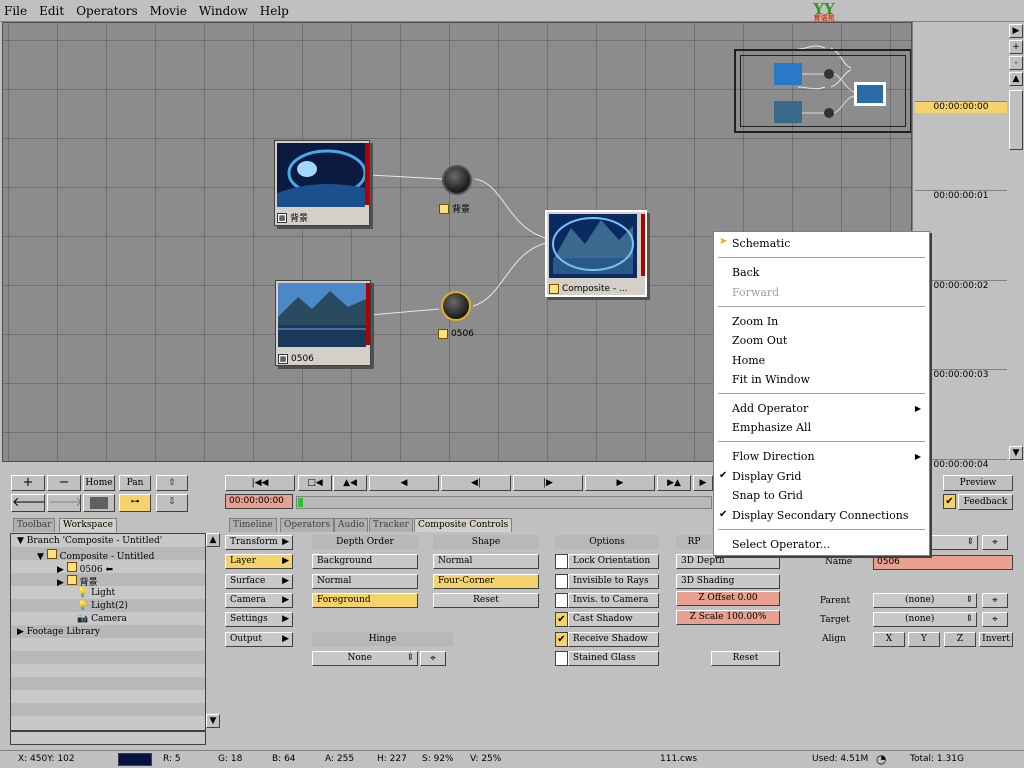 The width and height of the screenshot is (1024, 768). Describe the element at coordinates (433, 658) in the screenshot. I see `hinge-pick-icon: ⌖` at that location.